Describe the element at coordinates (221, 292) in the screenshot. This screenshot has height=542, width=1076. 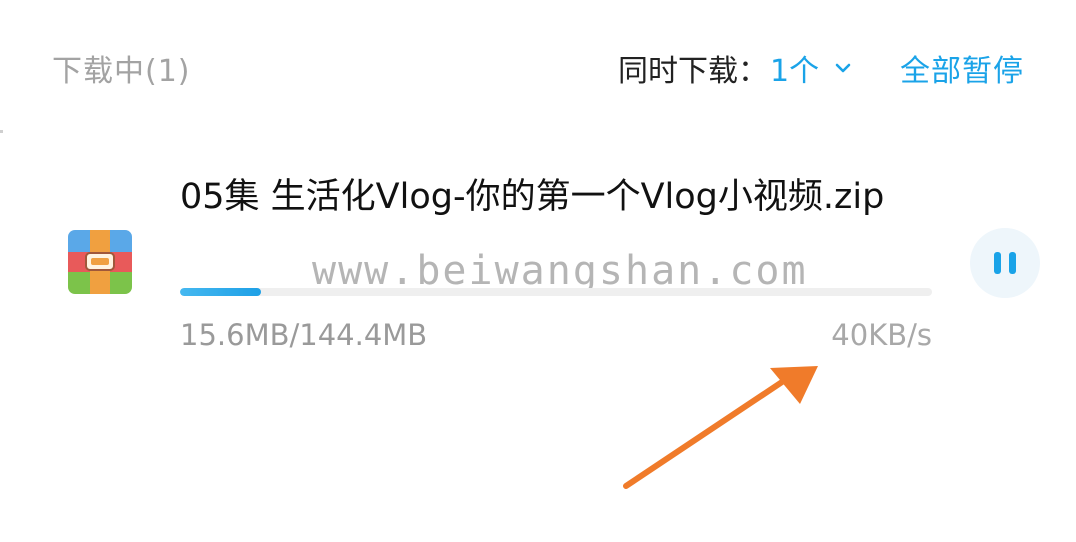
I see `download-progress-fill` at that location.